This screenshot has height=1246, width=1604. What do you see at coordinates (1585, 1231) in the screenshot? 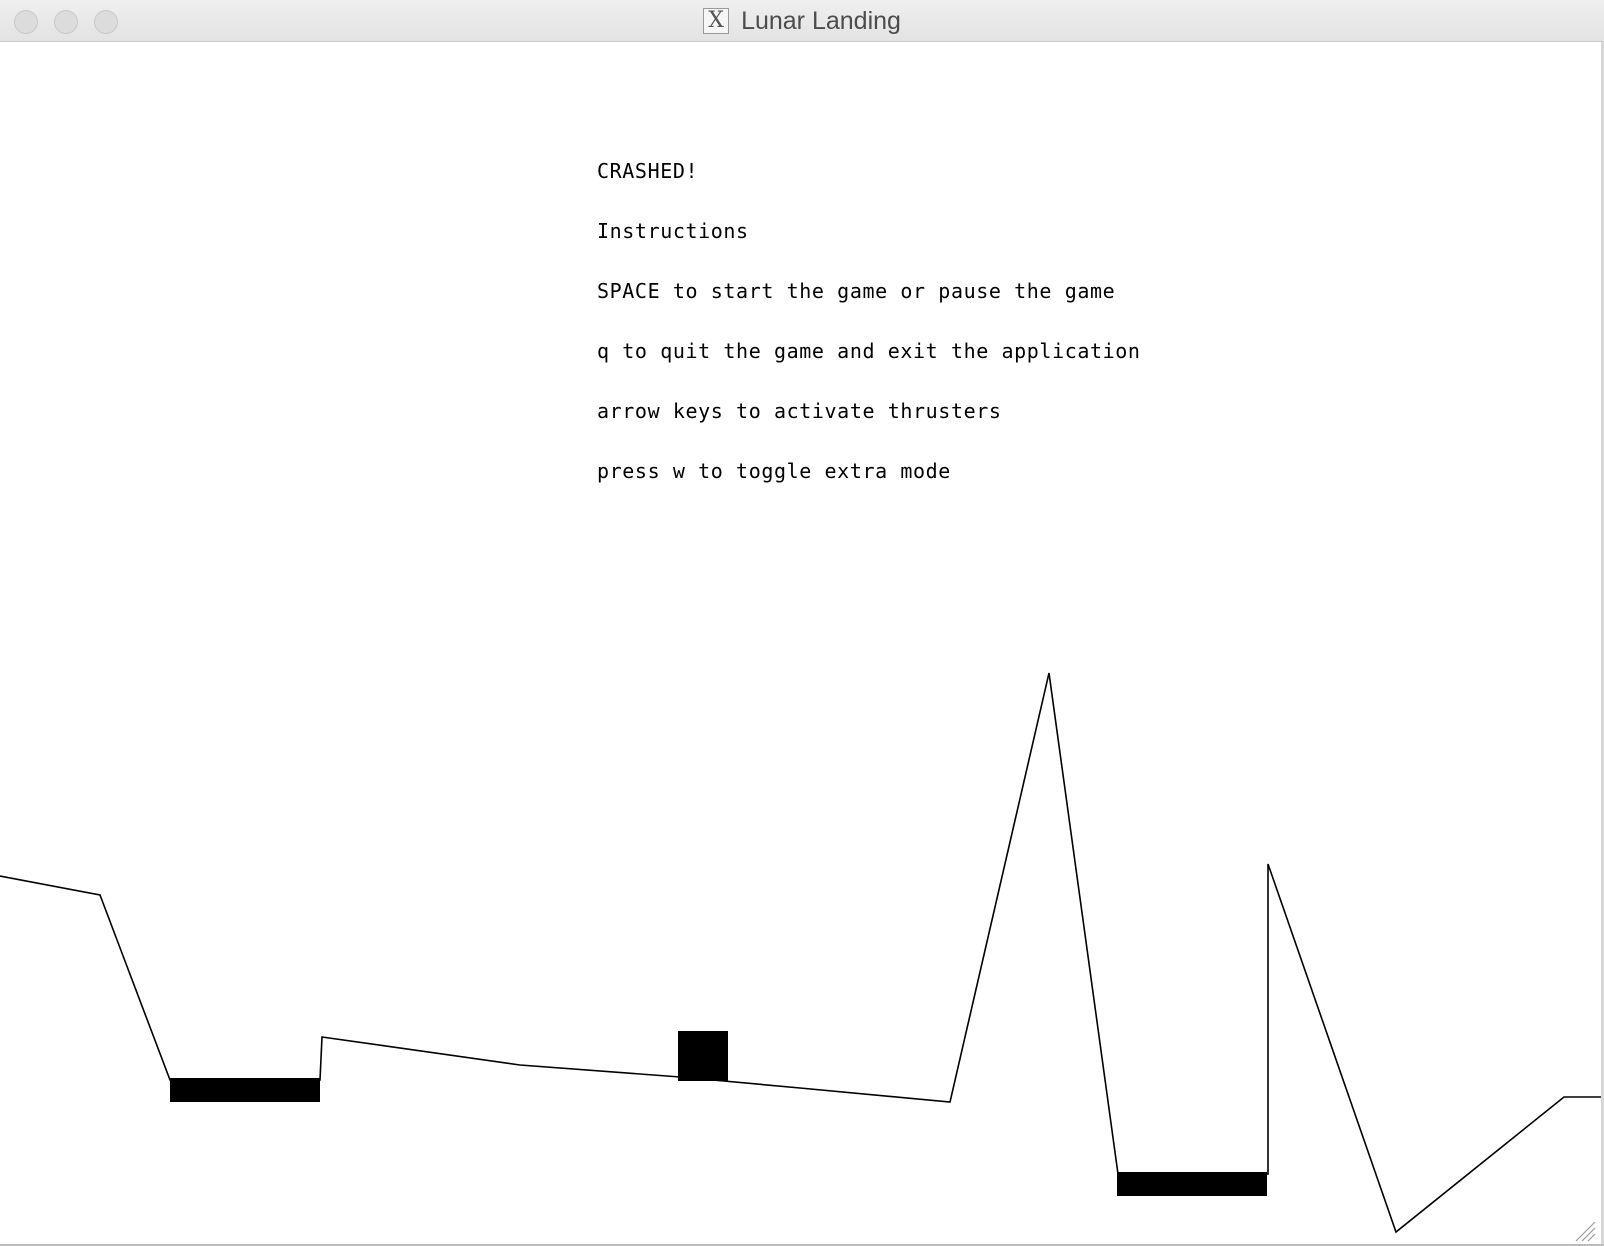
I see `resize-grip-icon` at bounding box center [1585, 1231].